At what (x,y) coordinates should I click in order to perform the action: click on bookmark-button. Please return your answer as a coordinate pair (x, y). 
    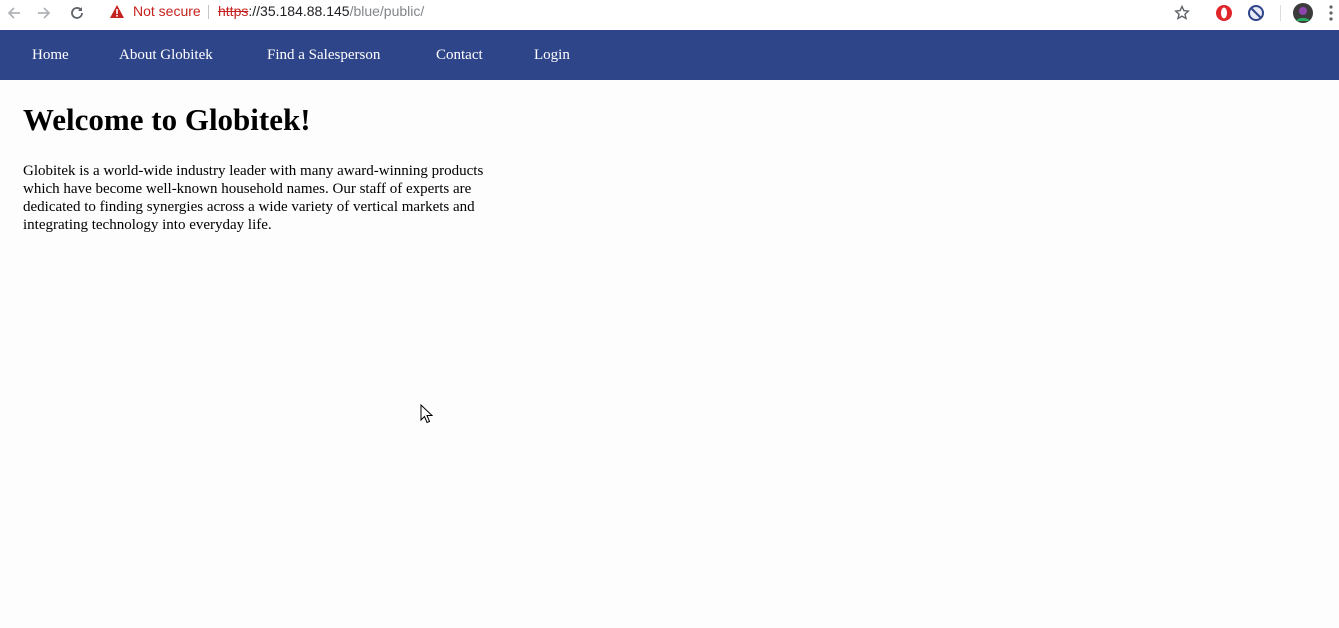
    Looking at the image, I should click on (1182, 13).